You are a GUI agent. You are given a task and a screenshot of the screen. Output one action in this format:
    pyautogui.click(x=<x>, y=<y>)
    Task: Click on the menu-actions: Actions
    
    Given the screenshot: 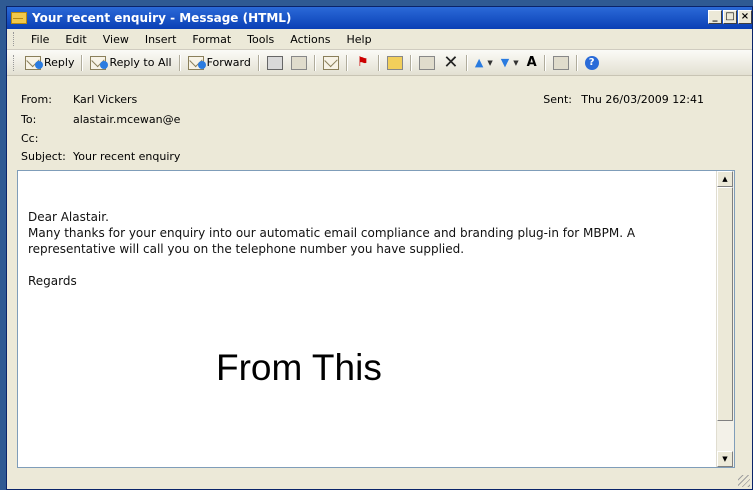 What is the action you would take?
    pyautogui.click(x=310, y=39)
    